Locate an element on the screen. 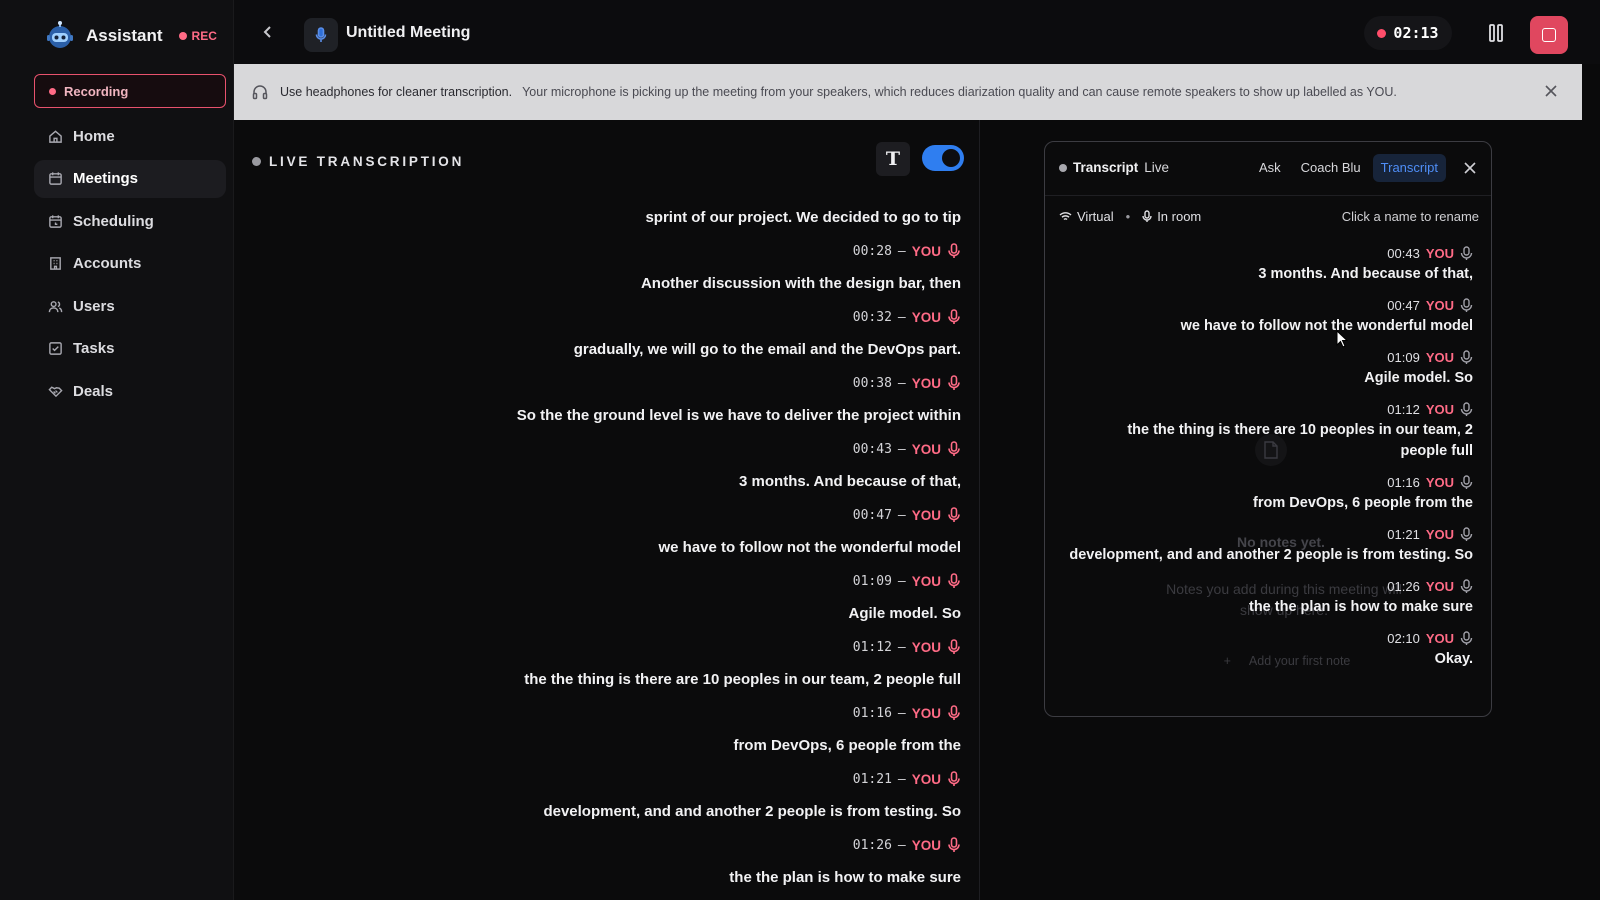 This screenshot has width=1600, height=900. tab-ask: Ask is located at coordinates (1270, 168).